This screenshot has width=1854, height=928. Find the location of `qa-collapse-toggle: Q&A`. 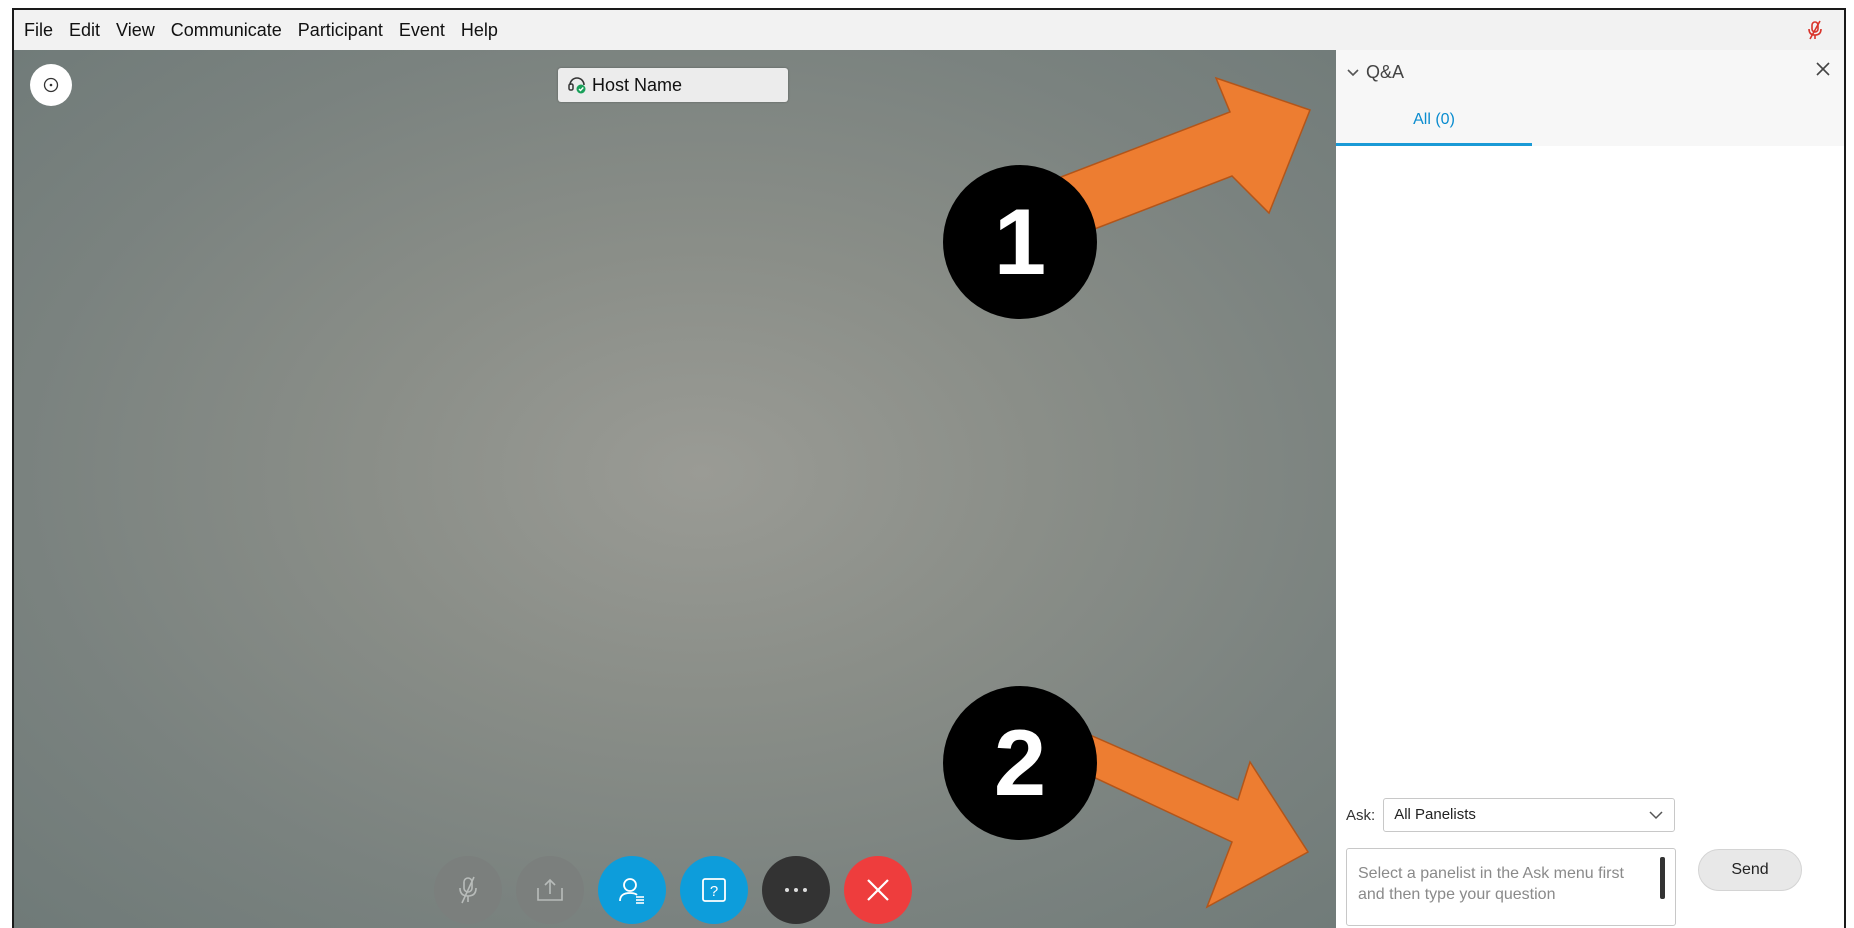

qa-collapse-toggle: Q&A is located at coordinates (1375, 72).